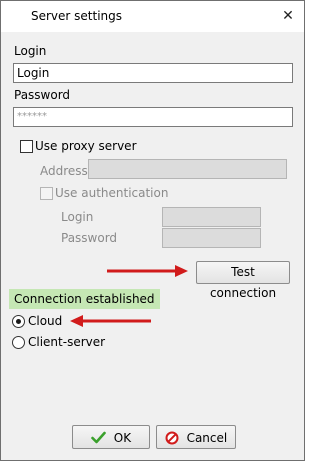  I want to click on connection-status-badge: Connection established, so click(84, 299).